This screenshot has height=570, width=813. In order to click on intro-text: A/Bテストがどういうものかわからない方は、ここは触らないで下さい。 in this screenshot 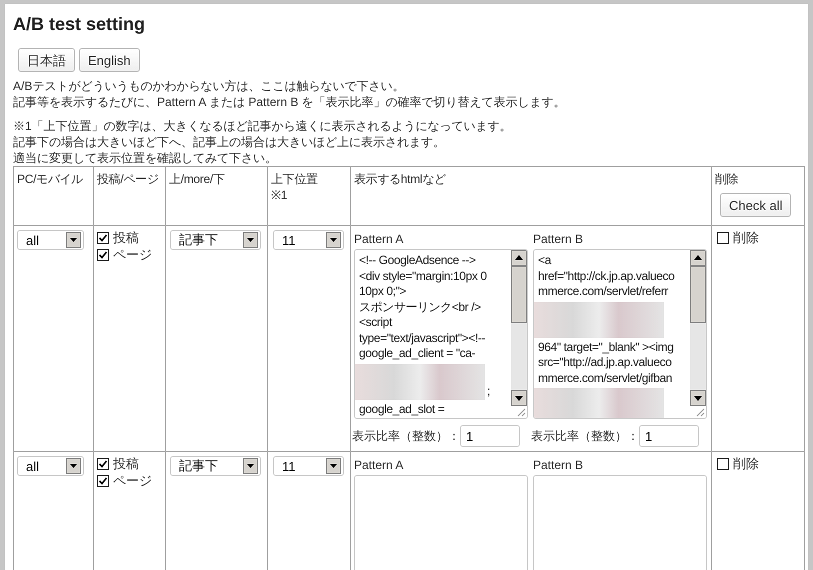, I will do `click(209, 86)`.